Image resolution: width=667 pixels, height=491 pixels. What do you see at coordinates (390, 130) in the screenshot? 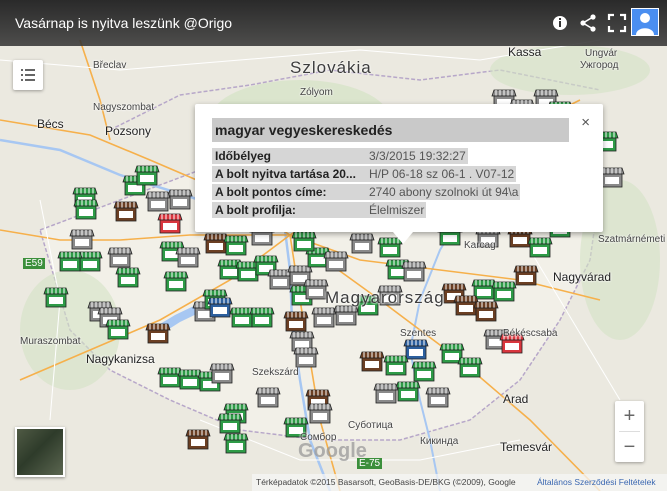
I see `popup-title: magyar vegyeskereskedés` at bounding box center [390, 130].